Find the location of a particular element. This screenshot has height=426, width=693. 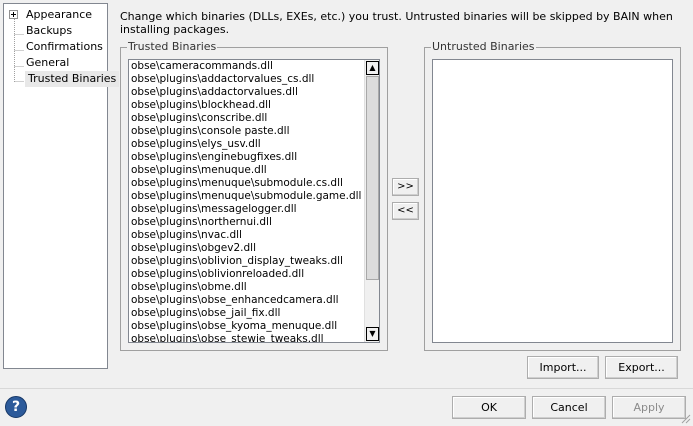

trusted-binary-item: obse\plugins\menuque\submodule.cs.dll is located at coordinates (254, 183).